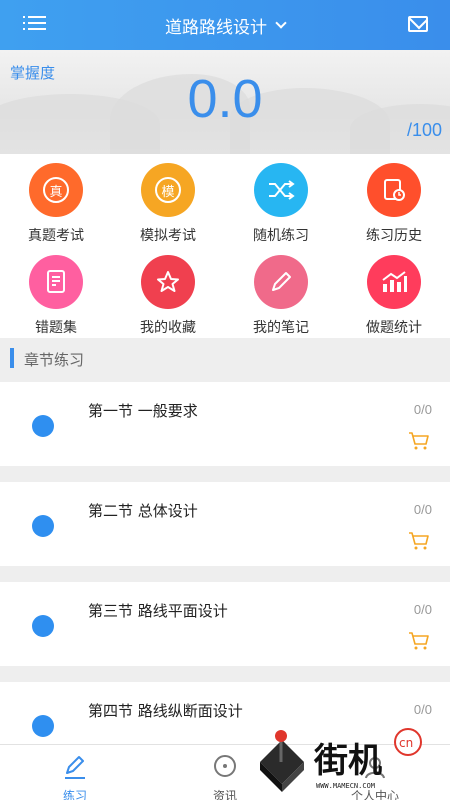 This screenshot has height=800, width=450. Describe the element at coordinates (143, 511) in the screenshot. I see `chapter-name: 第二节 总体设计` at that location.